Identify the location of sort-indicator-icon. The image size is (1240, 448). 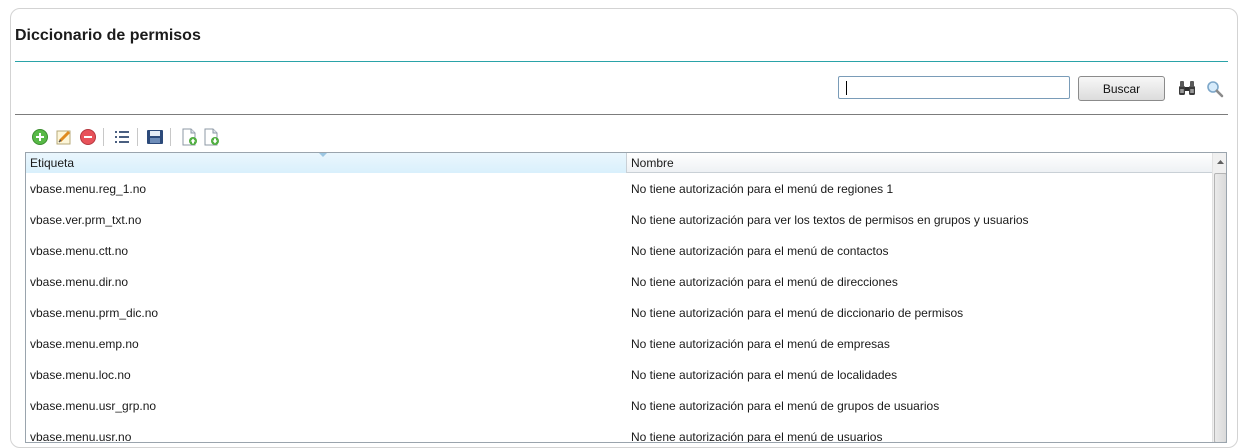
(323, 155).